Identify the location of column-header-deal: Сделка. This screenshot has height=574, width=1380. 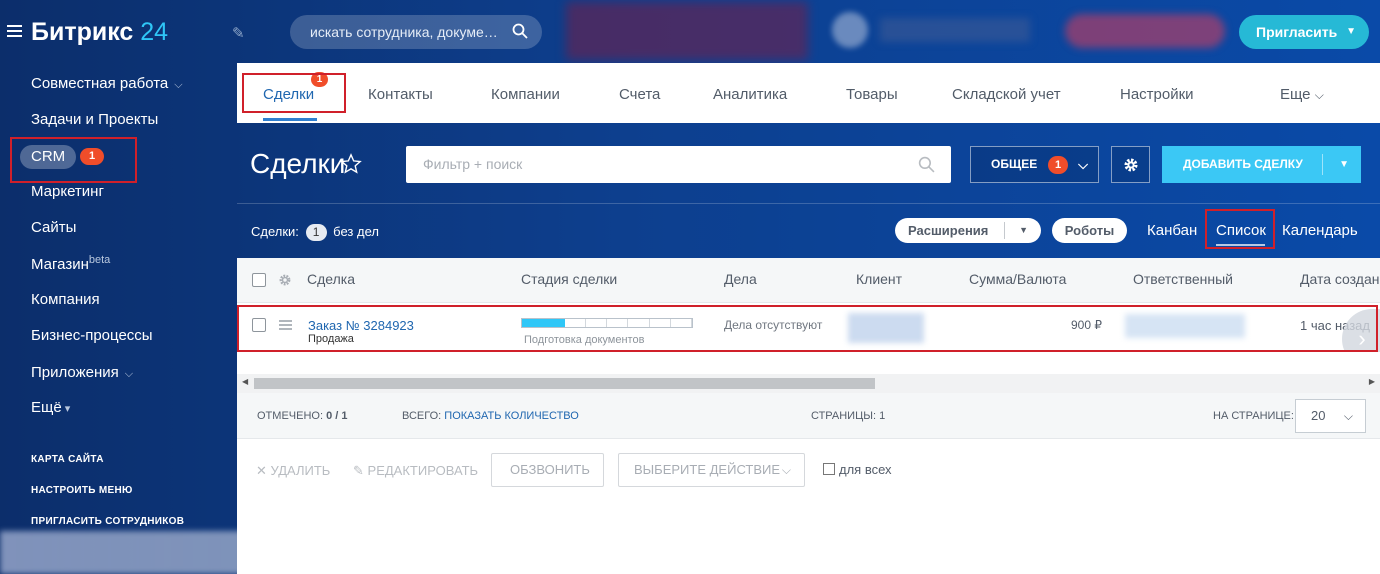
(331, 279).